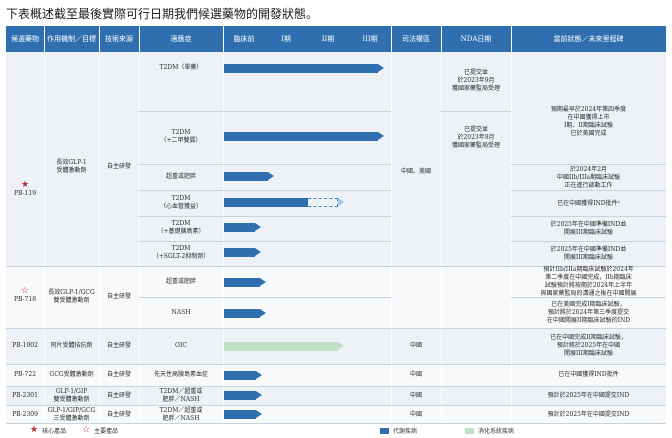 The height and width of the screenshot is (438, 672). Describe the element at coordinates (244, 39) in the screenshot. I see `header-preclinical: 臨床前` at that location.